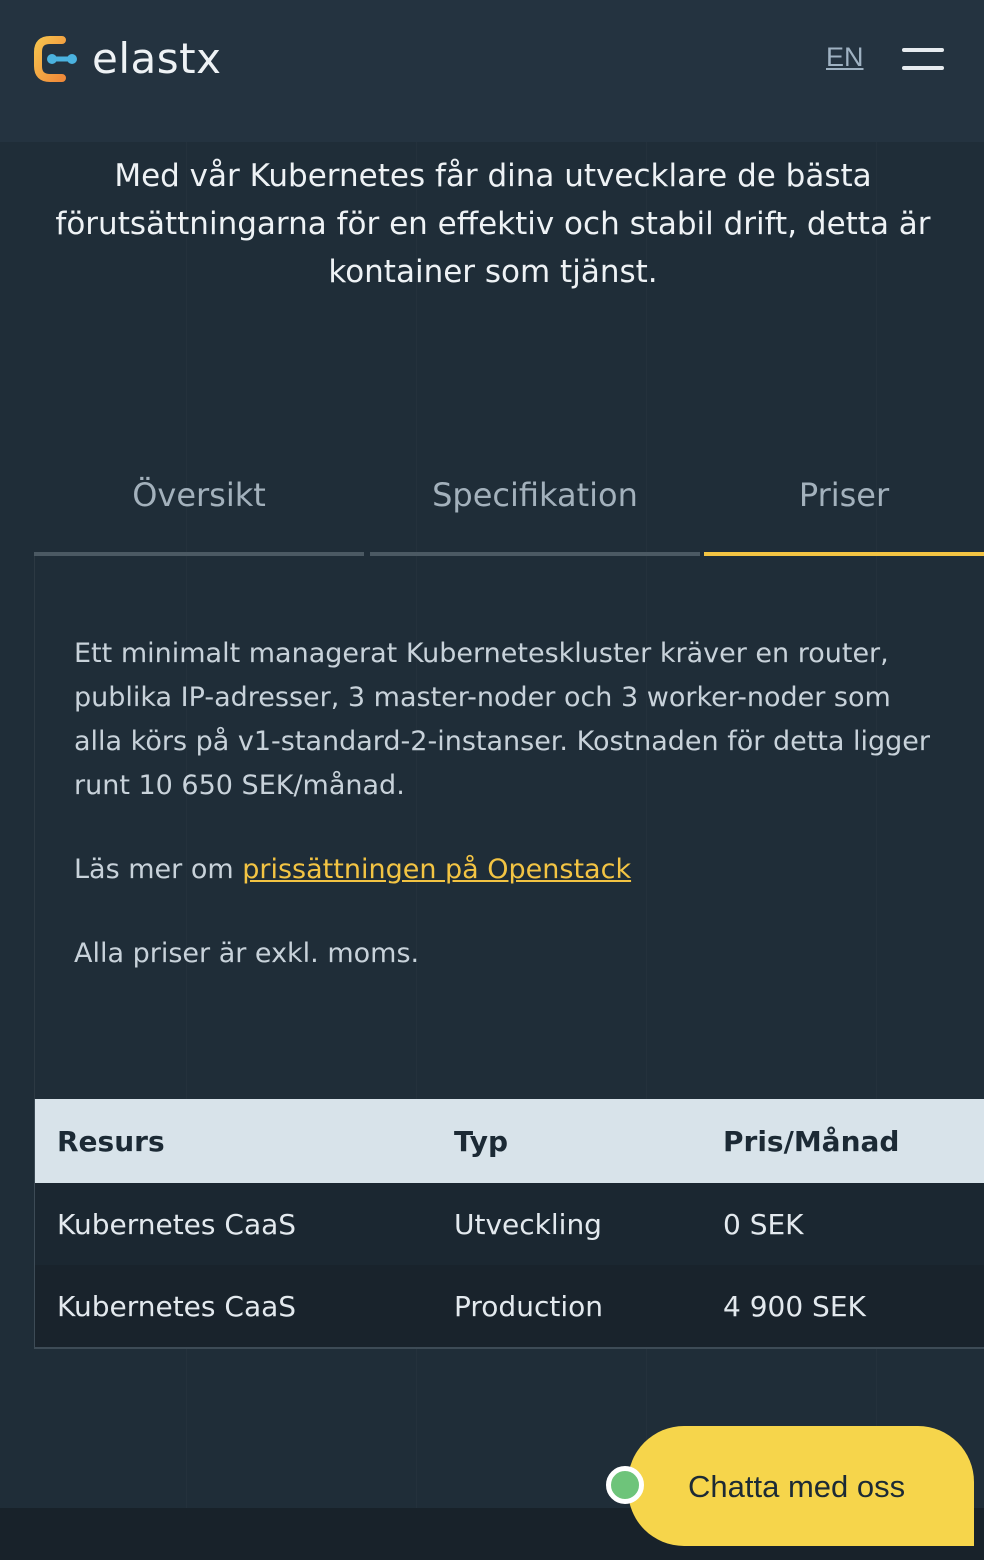 The image size is (984, 1560). I want to click on site-header: elastx EN, so click(492, 71).